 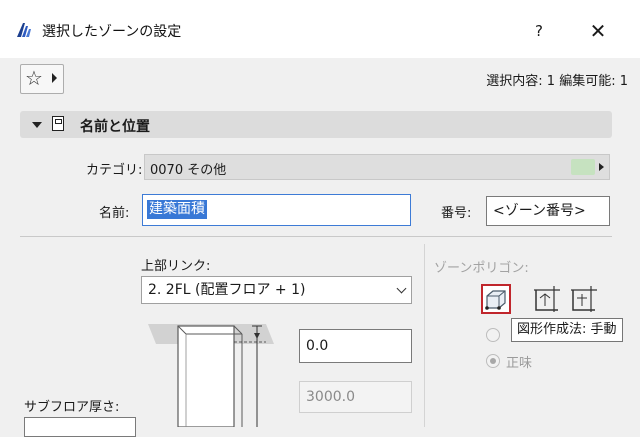 What do you see at coordinates (177, 209) in the screenshot?
I see `name-input-value: 建築面積` at bounding box center [177, 209].